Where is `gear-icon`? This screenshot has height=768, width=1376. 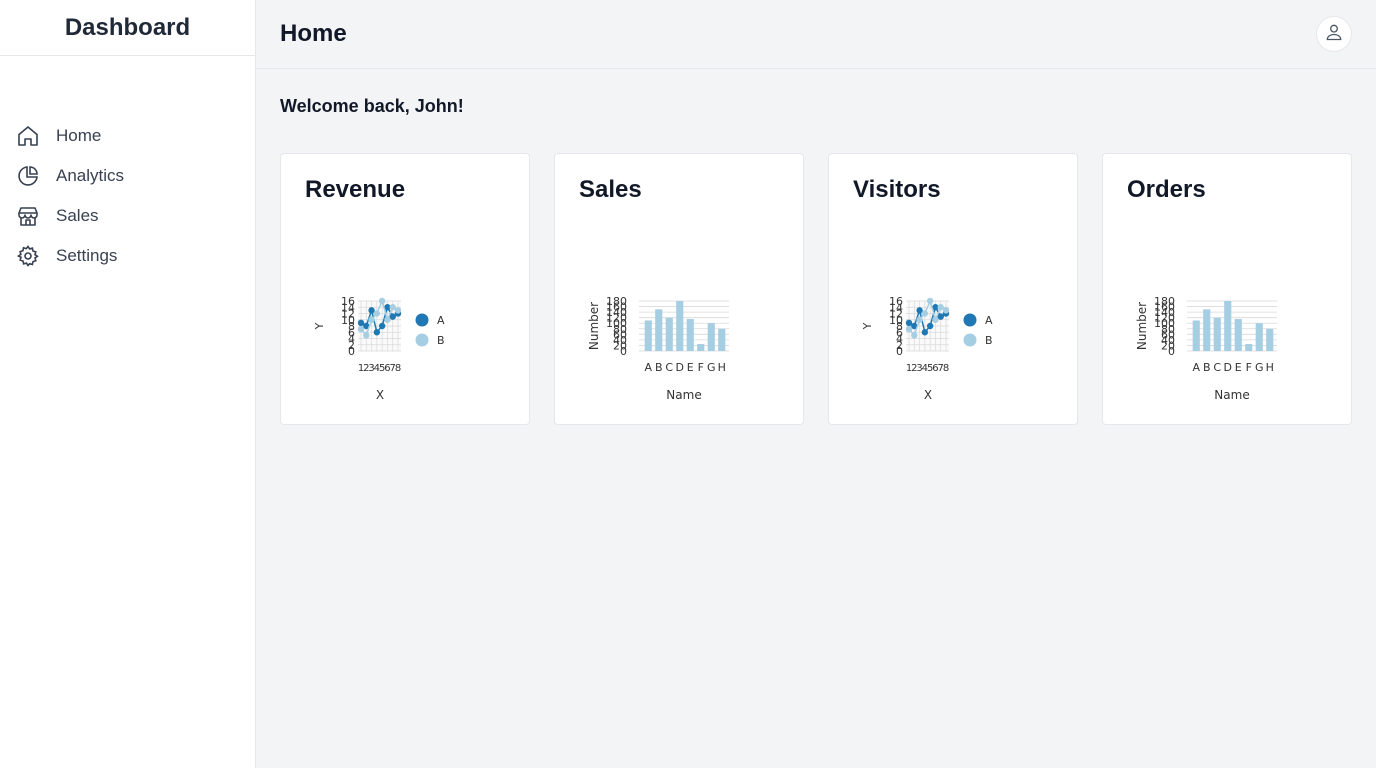 gear-icon is located at coordinates (28, 256).